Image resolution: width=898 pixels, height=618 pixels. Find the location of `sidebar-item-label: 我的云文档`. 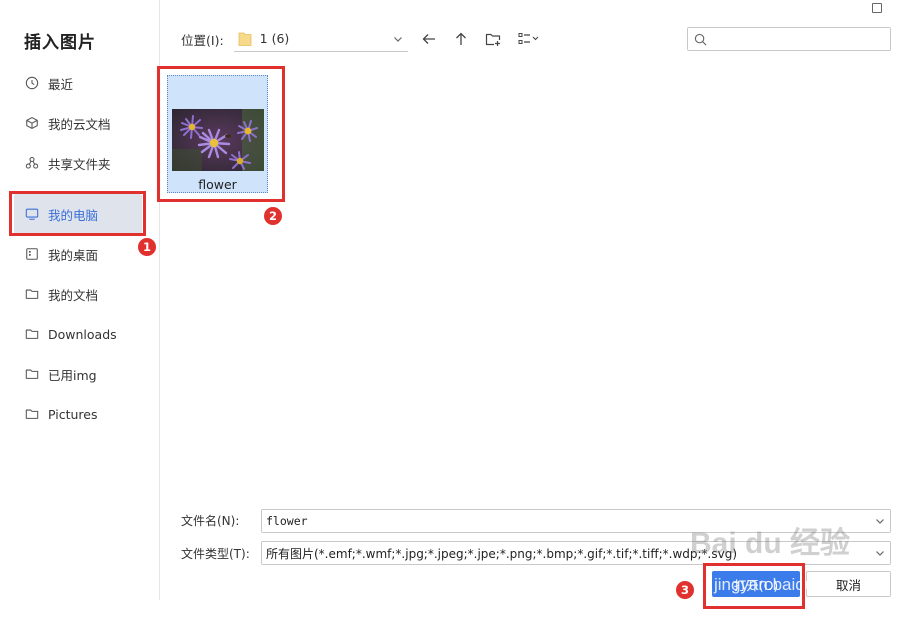

sidebar-item-label: 我的云文档 is located at coordinates (79, 124).